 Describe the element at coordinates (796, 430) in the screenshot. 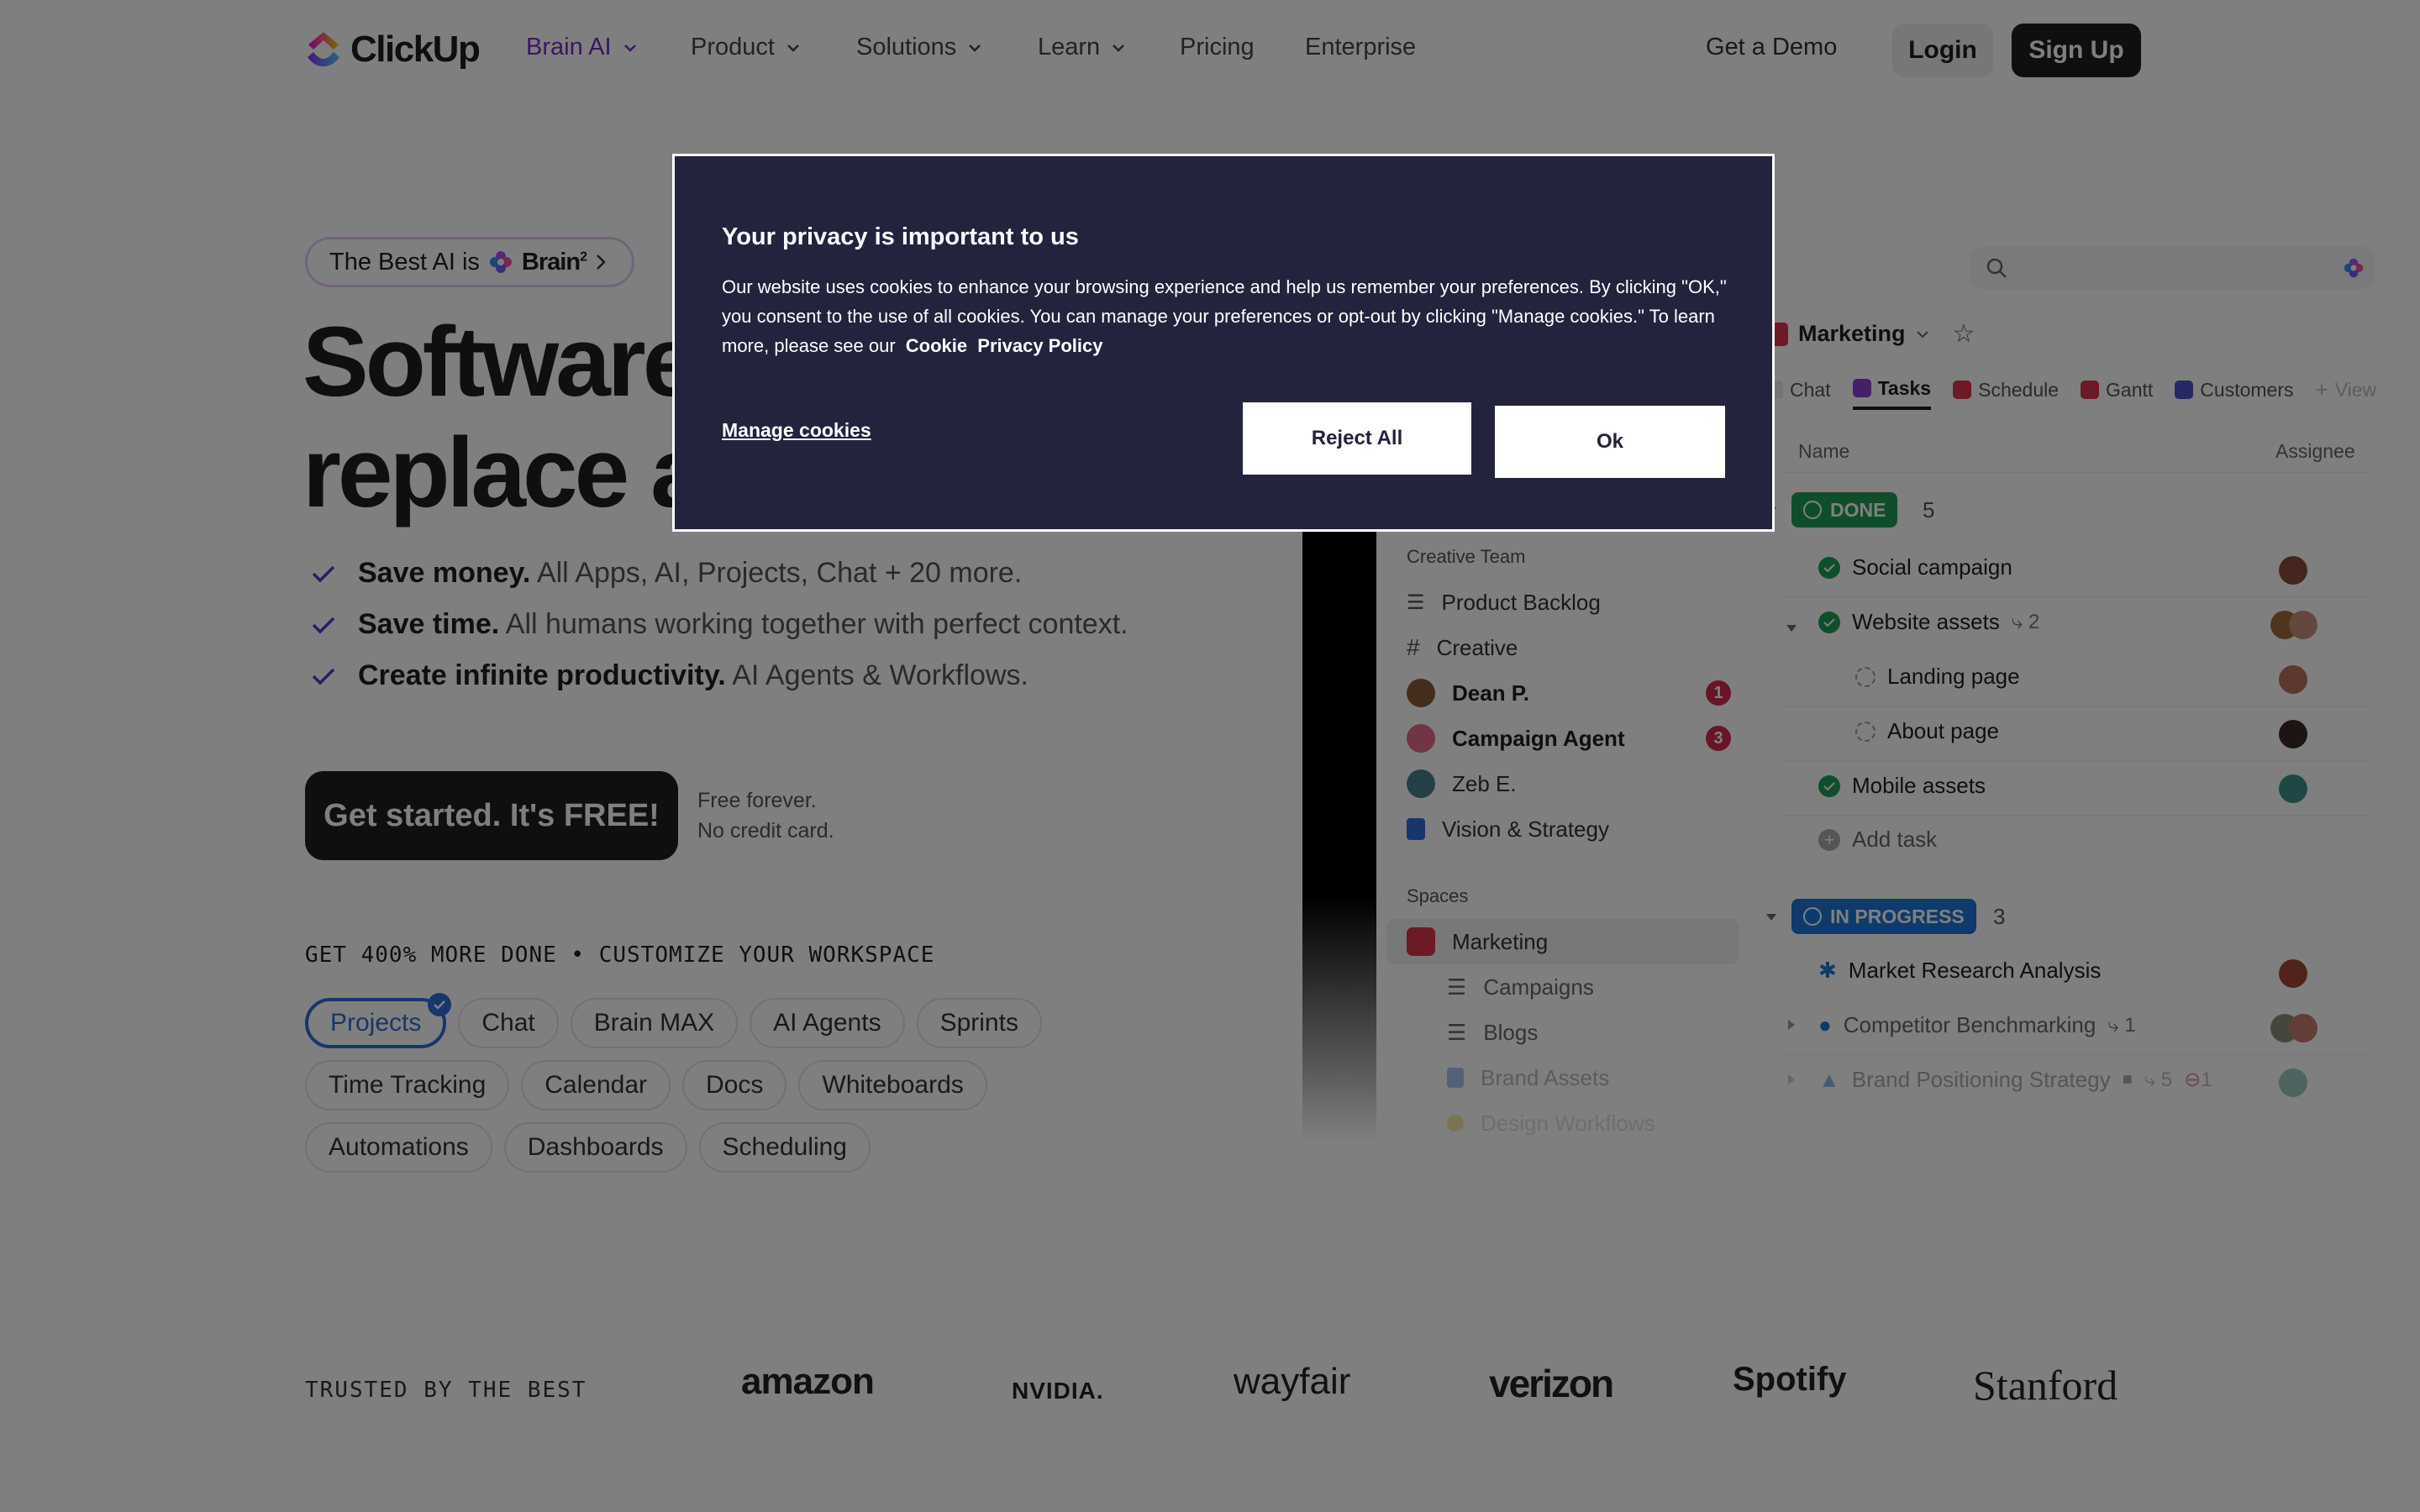

I see `manage-cookies-link: Manage cookies` at that location.